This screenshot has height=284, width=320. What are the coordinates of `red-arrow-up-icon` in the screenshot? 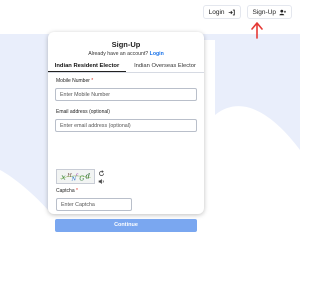 It's located at (257, 30).